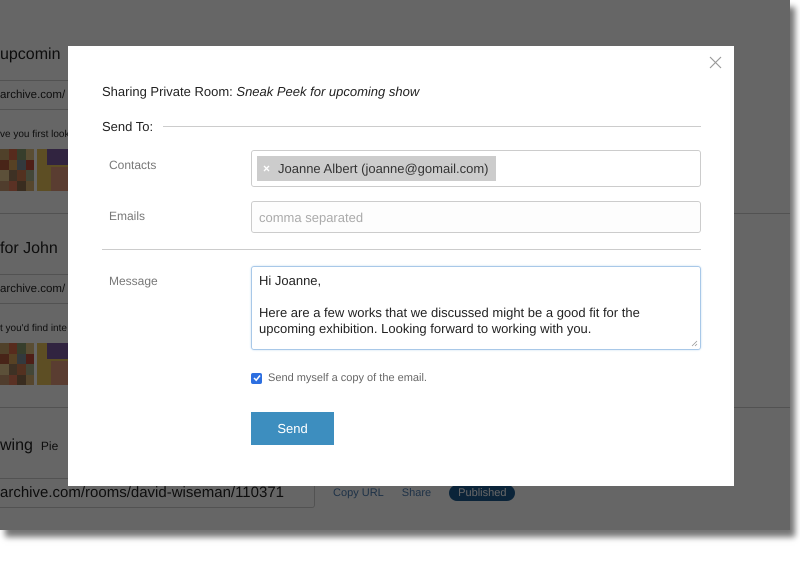 Image resolution: width=800 pixels, height=565 pixels. Describe the element at coordinates (292, 428) in the screenshot. I see `send-button: Send` at that location.